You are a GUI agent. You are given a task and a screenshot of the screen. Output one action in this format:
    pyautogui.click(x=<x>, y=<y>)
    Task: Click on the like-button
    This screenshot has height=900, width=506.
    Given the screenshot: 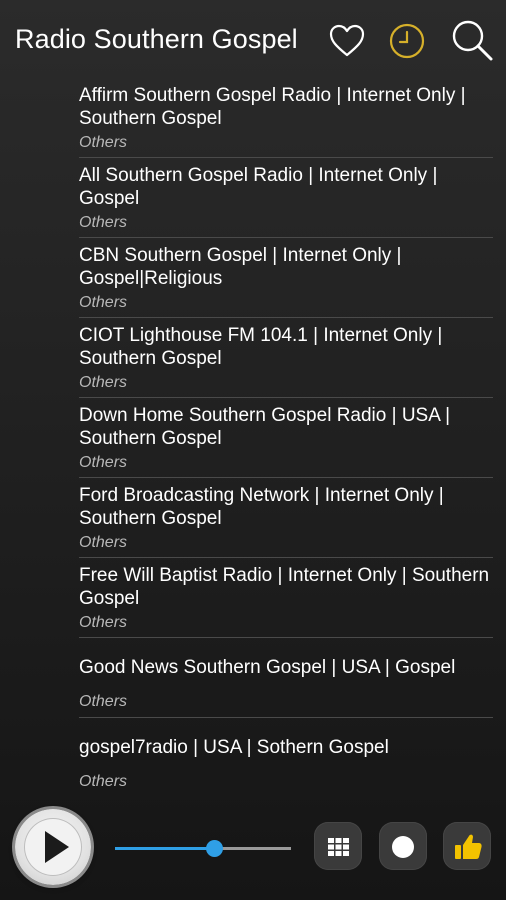 What is the action you would take?
    pyautogui.click(x=467, y=846)
    